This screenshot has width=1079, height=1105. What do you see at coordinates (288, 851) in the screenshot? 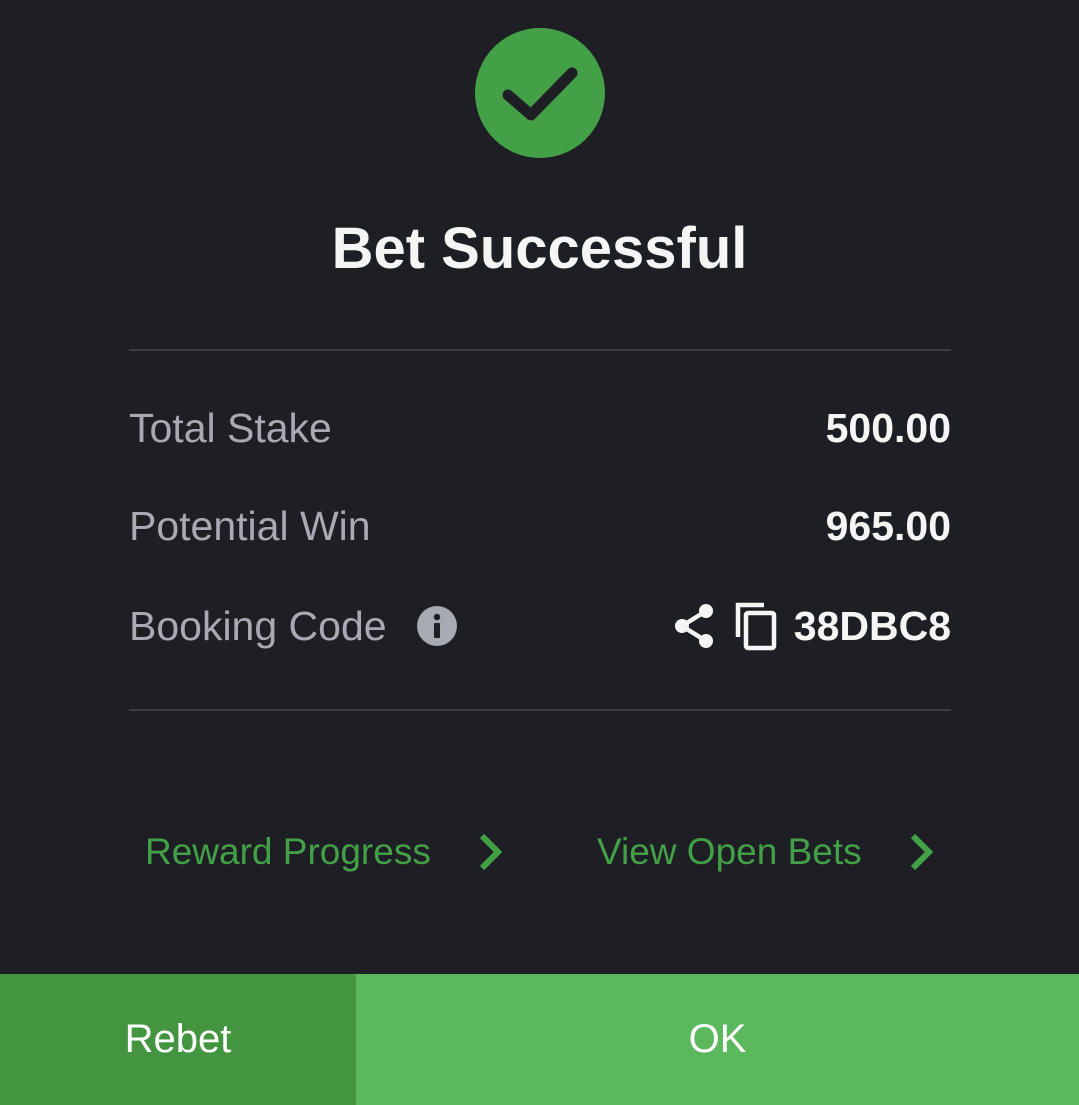
I see `reward-progress-label: Reward Progress` at bounding box center [288, 851].